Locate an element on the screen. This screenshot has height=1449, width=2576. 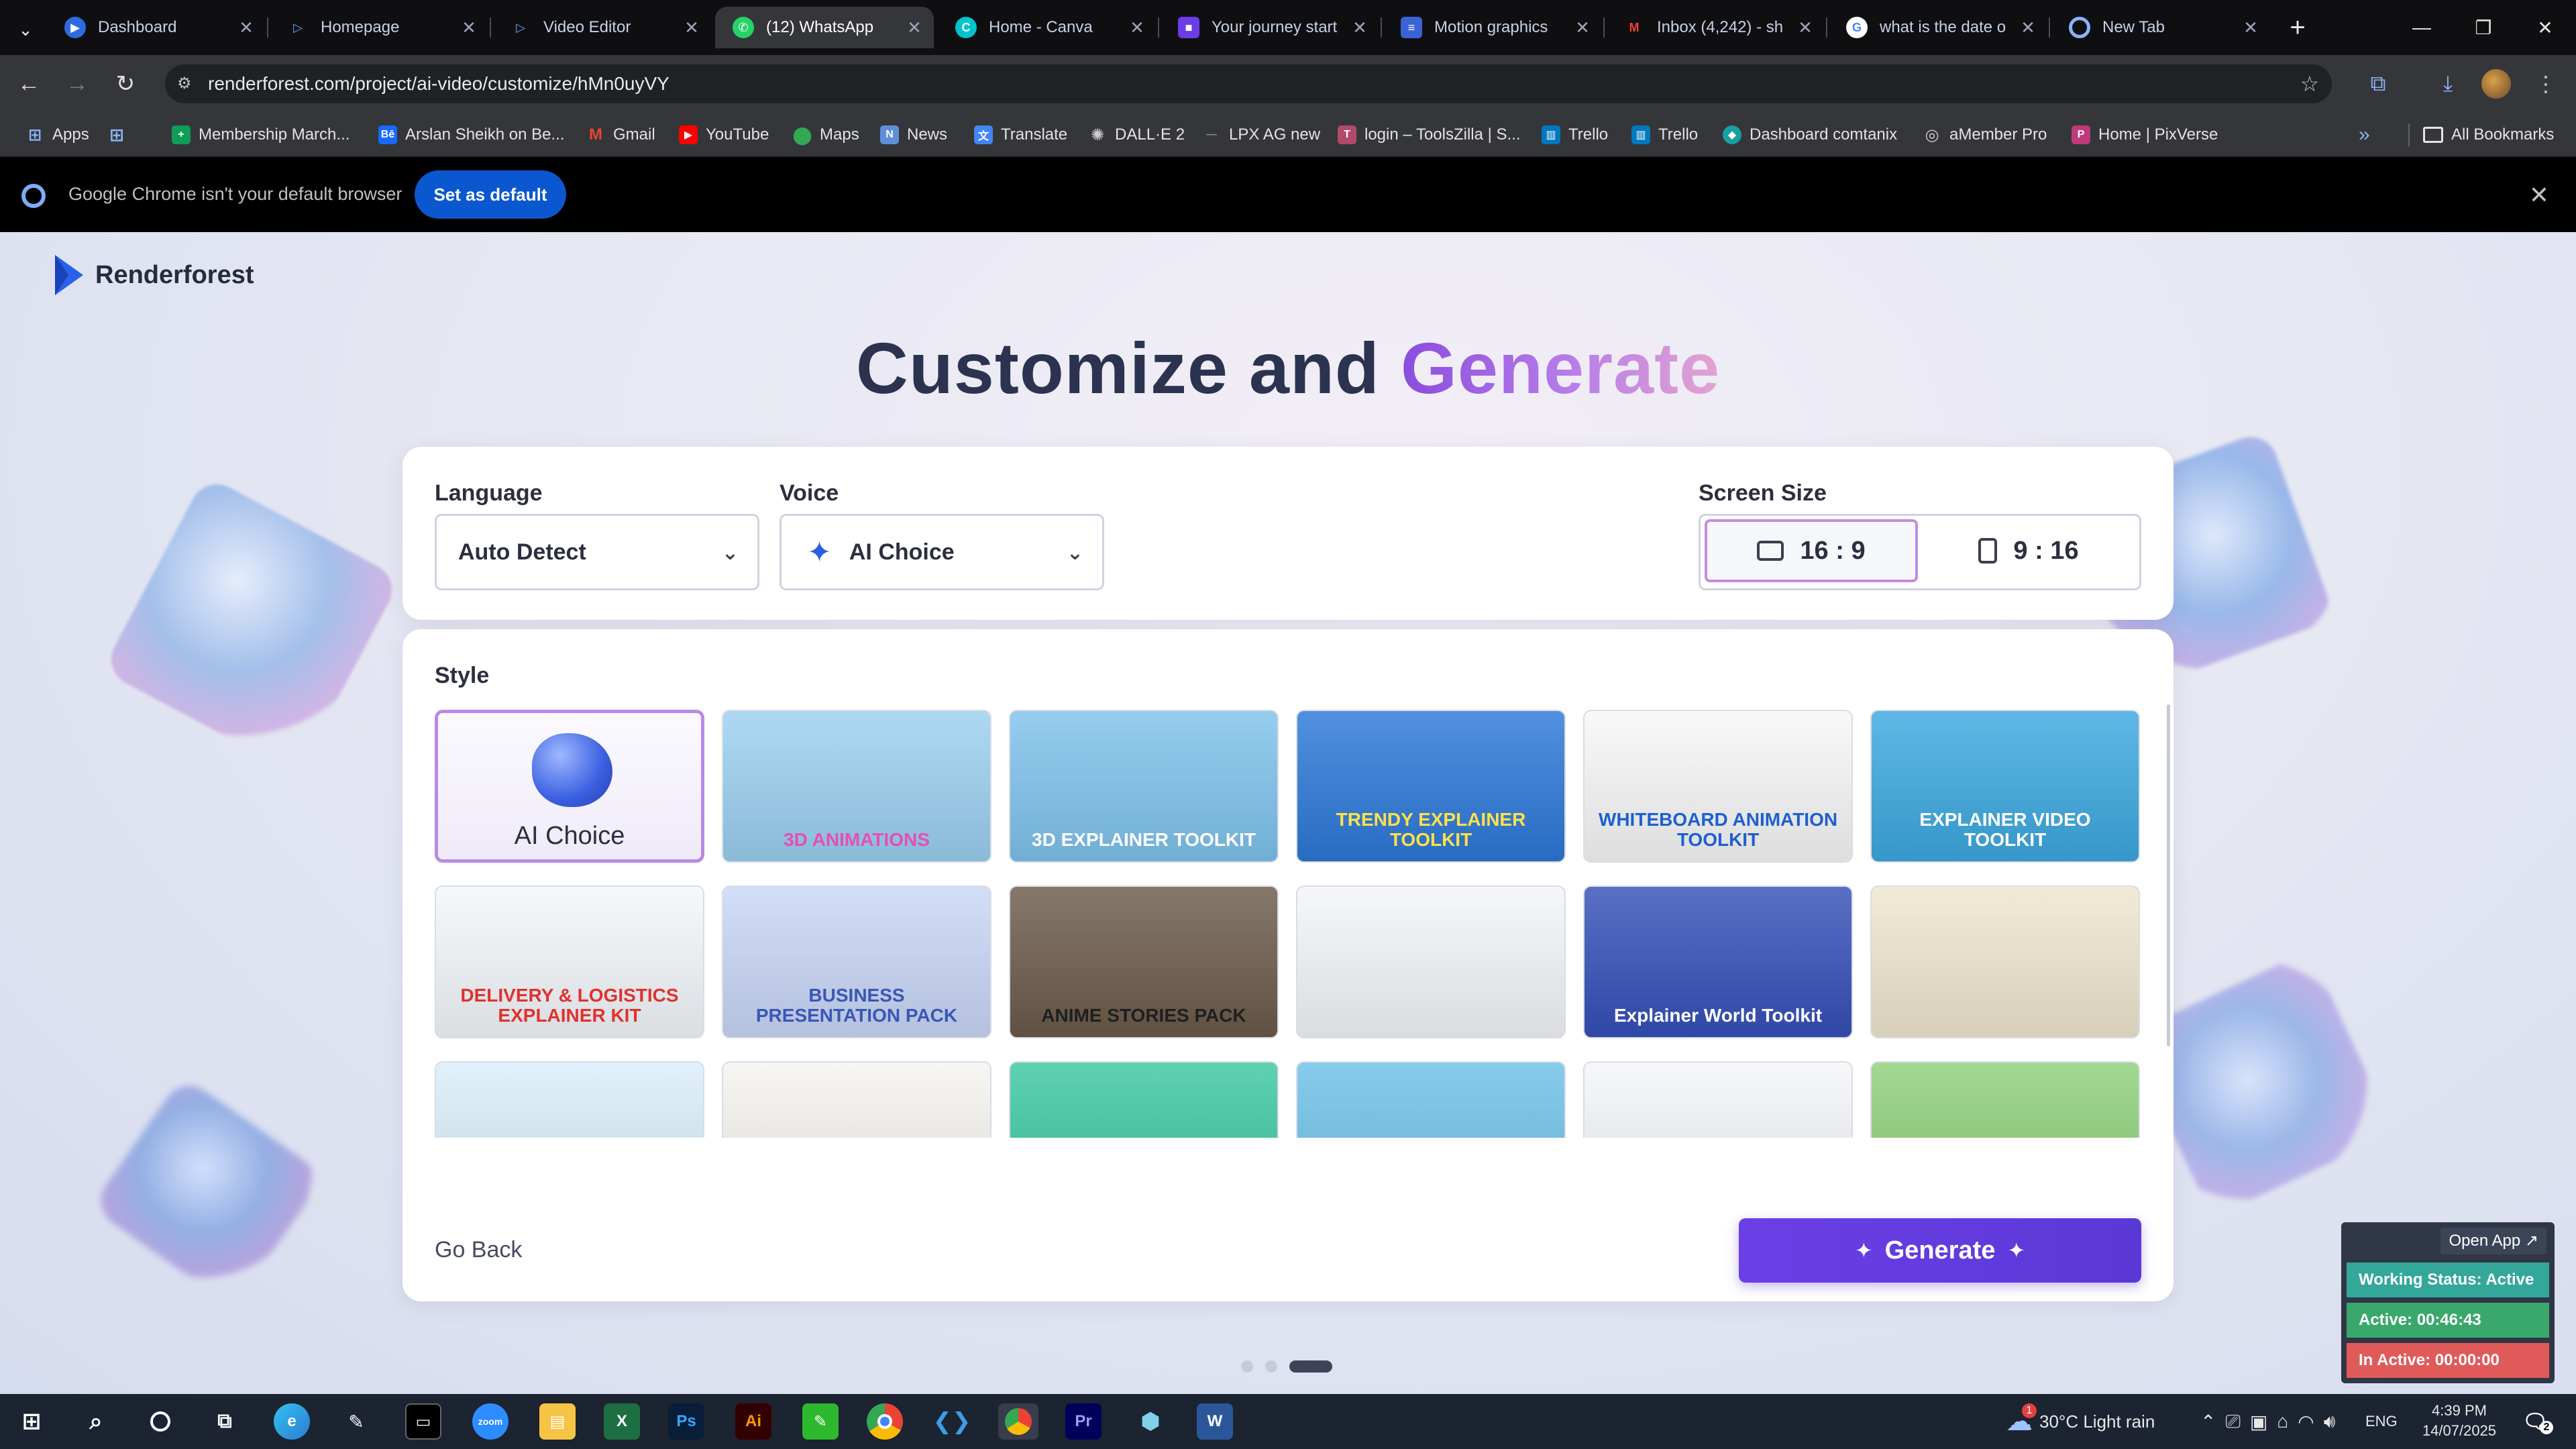
forward-icon: → is located at coordinates (77, 84).